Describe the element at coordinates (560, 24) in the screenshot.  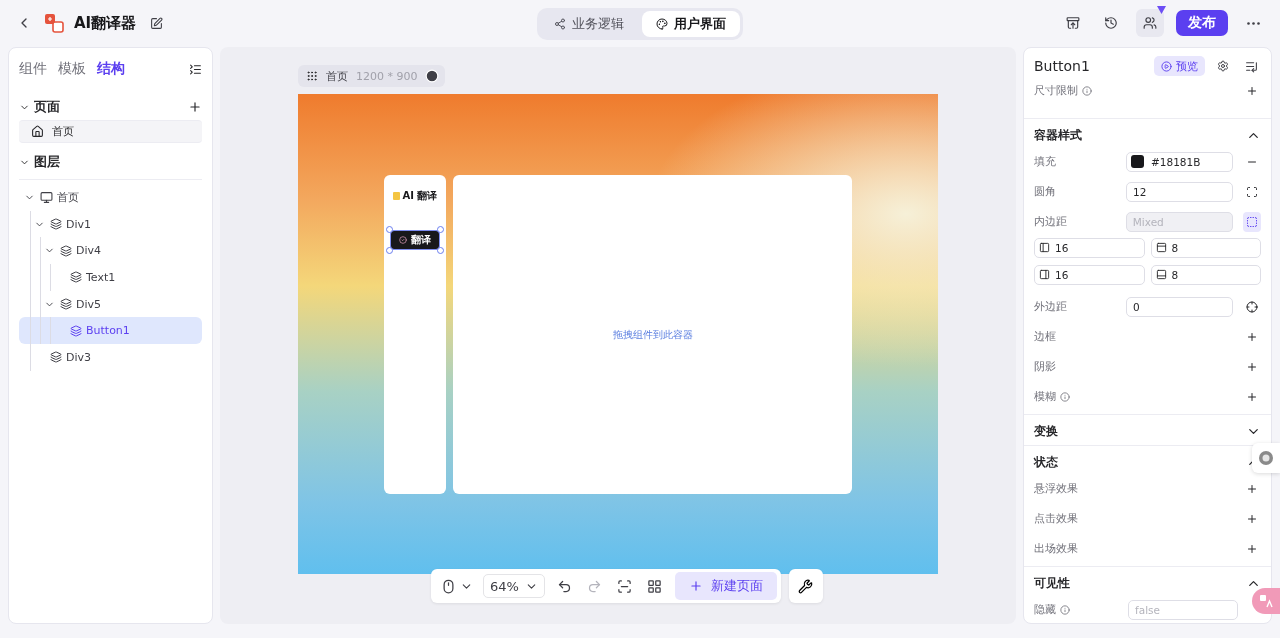
I see `share-nodes-icon` at that location.